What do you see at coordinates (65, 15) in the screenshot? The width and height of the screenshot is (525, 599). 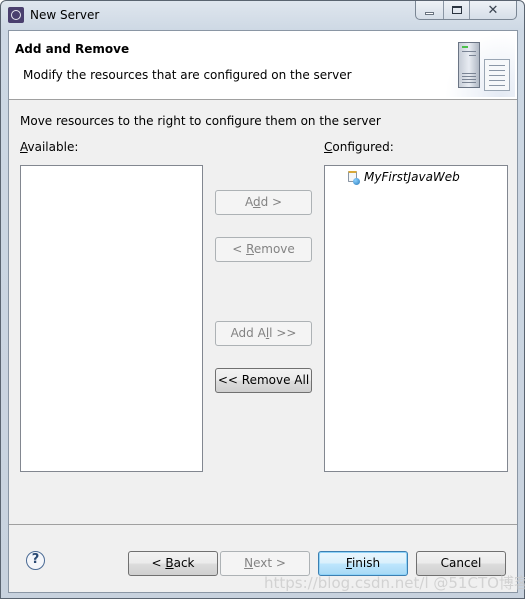 I see `window-title: New Server` at bounding box center [65, 15].